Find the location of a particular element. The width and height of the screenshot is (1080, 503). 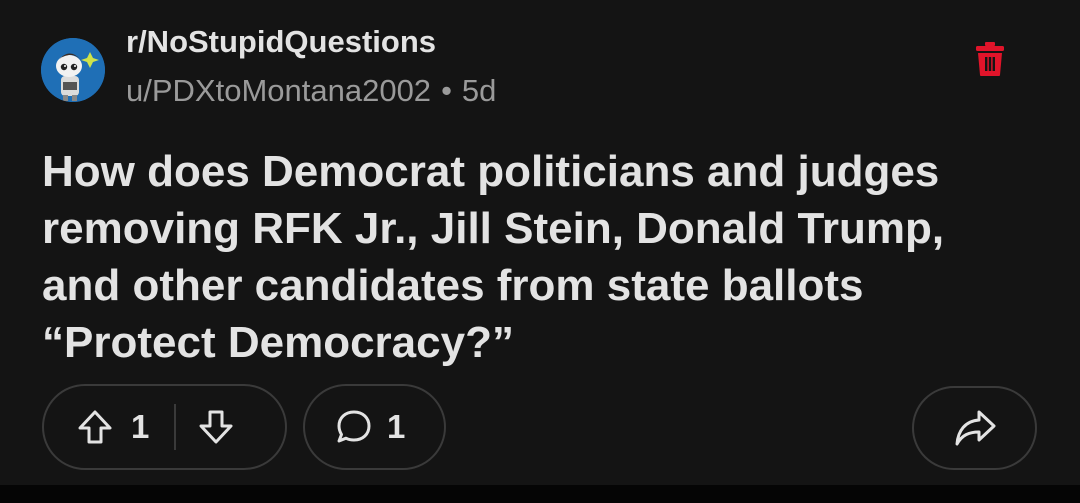

comment-count: 1 is located at coordinates (396, 426).